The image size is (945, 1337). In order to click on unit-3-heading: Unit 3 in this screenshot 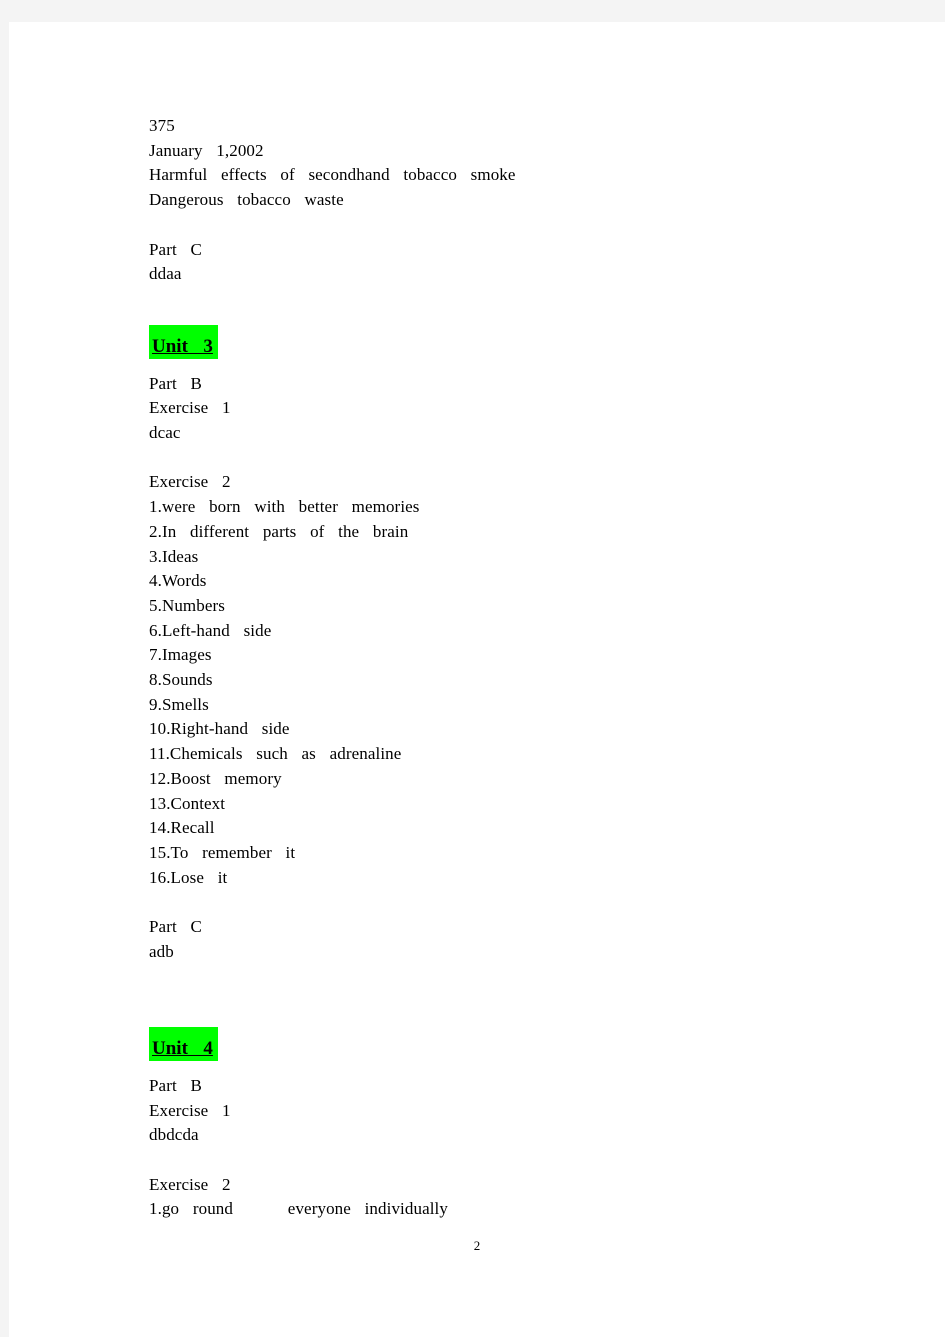, I will do `click(183, 341)`.